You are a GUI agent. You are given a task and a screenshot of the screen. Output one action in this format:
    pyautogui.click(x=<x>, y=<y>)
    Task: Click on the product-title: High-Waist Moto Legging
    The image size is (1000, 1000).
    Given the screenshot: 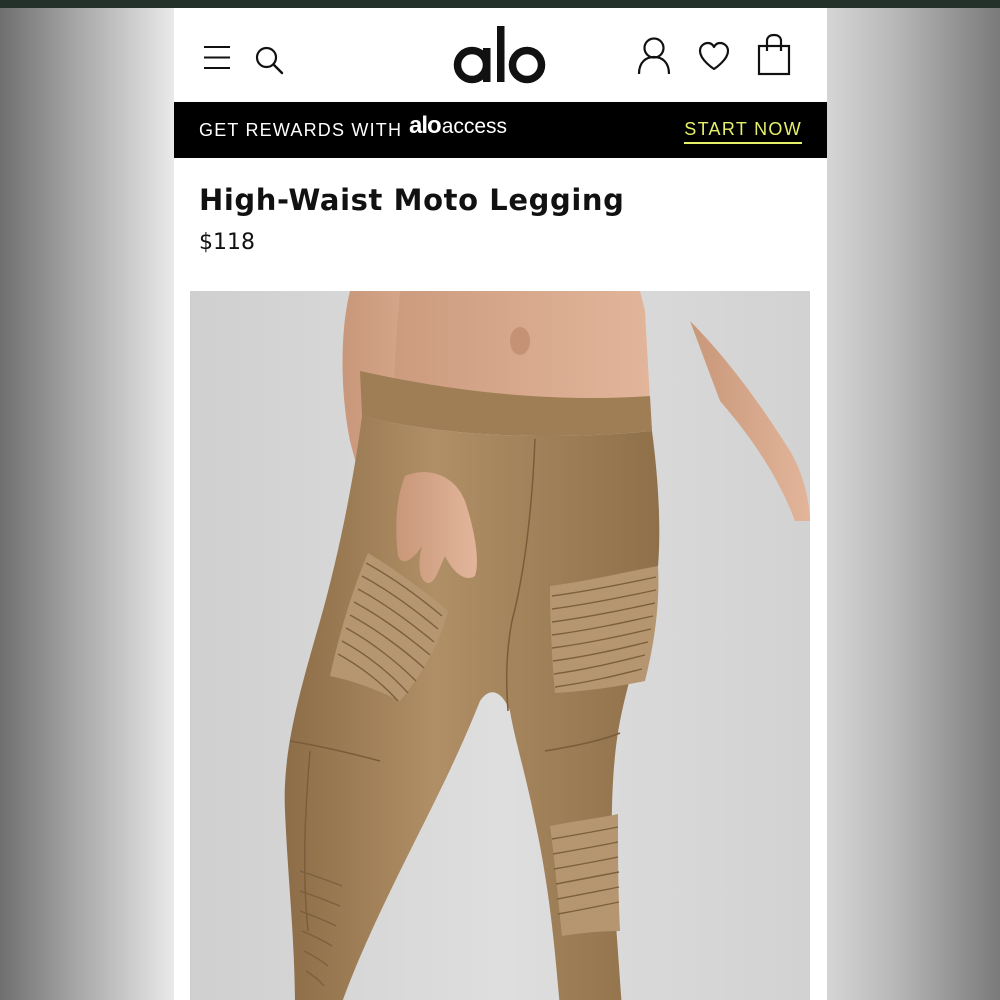 What is the action you would take?
    pyautogui.click(x=412, y=200)
    